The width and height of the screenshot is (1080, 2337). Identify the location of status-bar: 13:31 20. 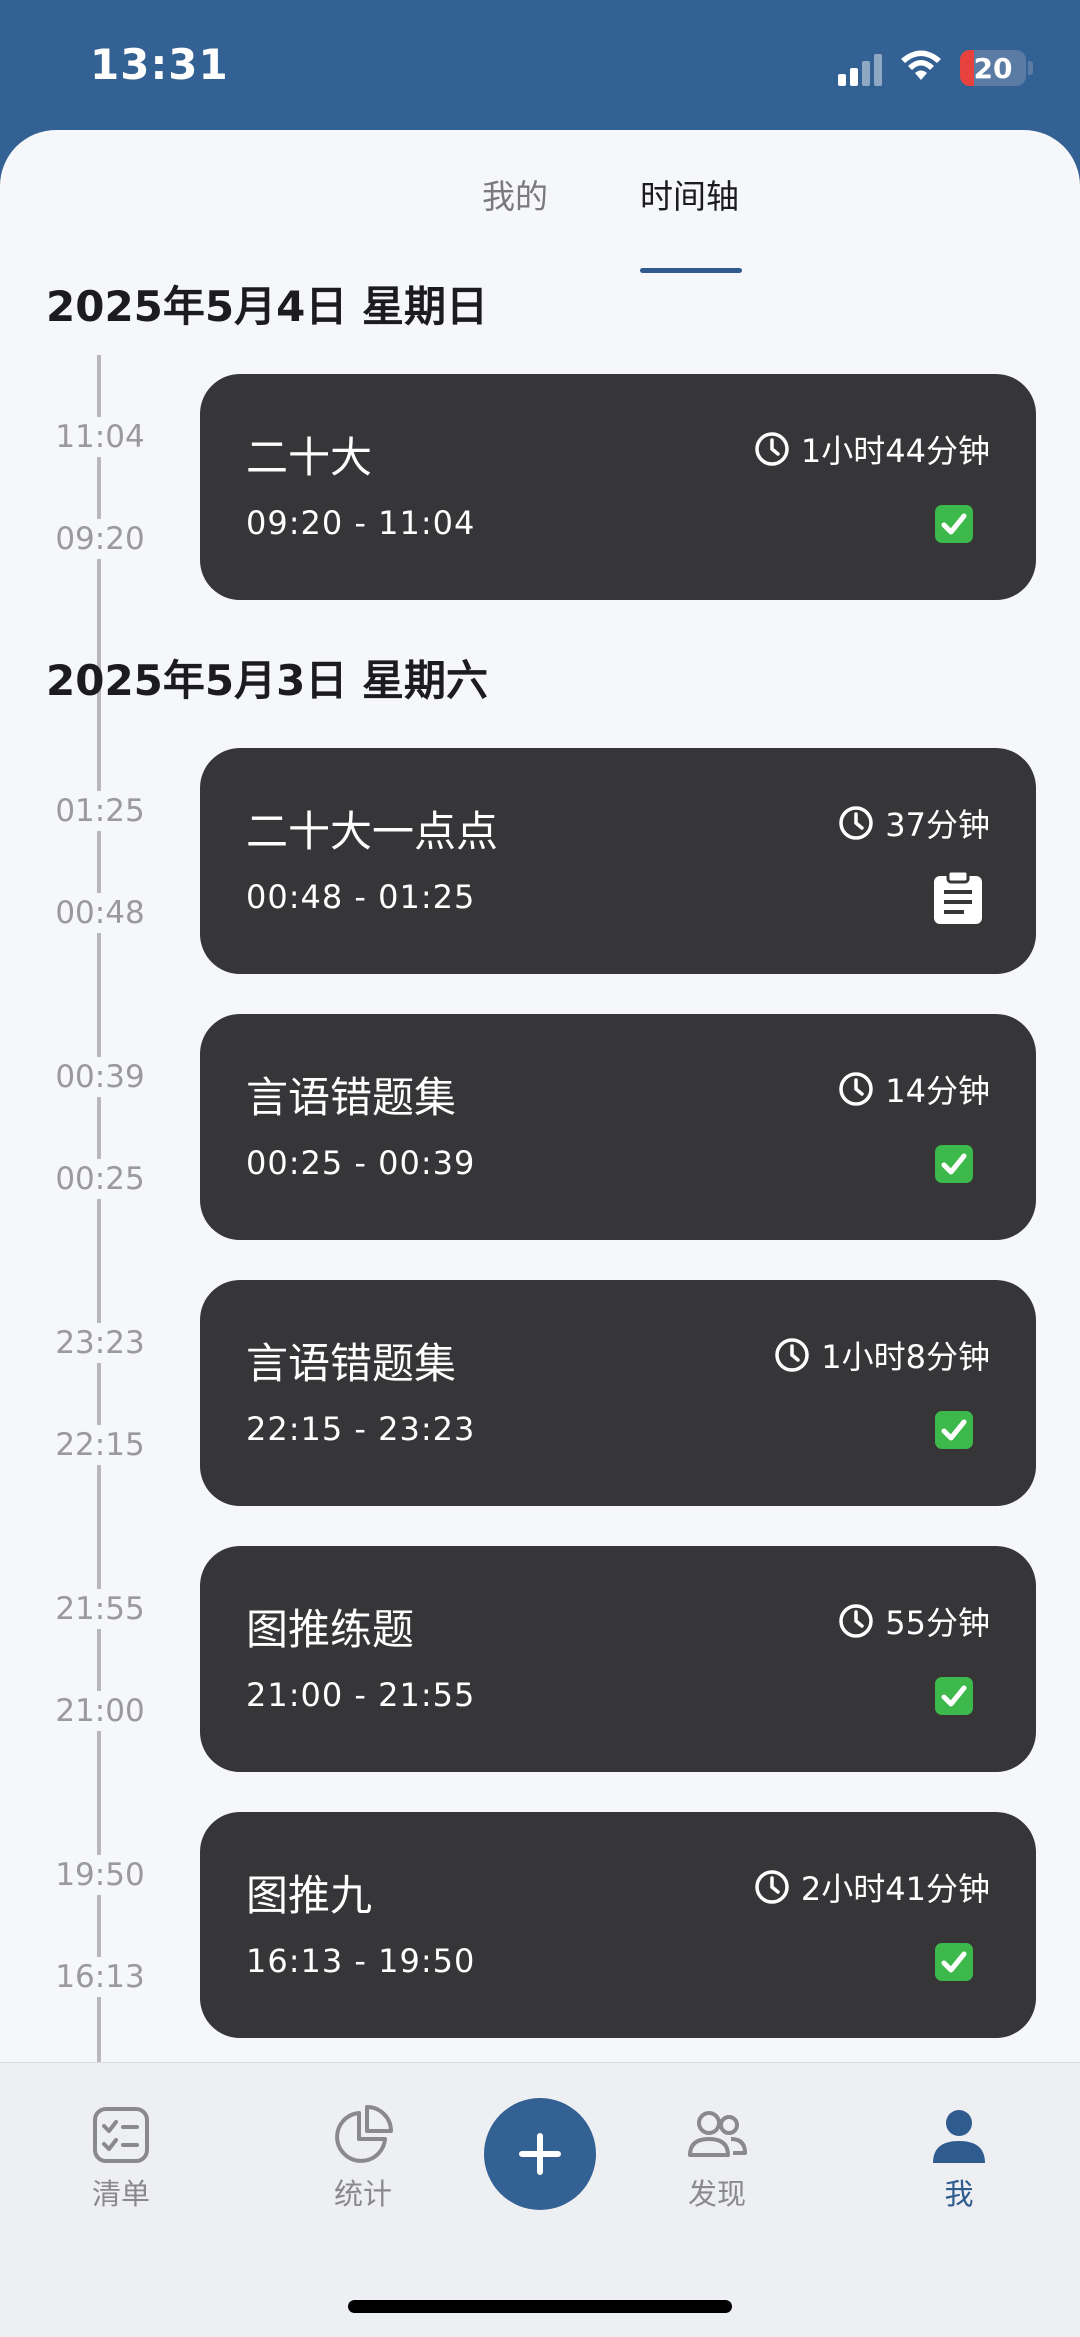
(540, 66).